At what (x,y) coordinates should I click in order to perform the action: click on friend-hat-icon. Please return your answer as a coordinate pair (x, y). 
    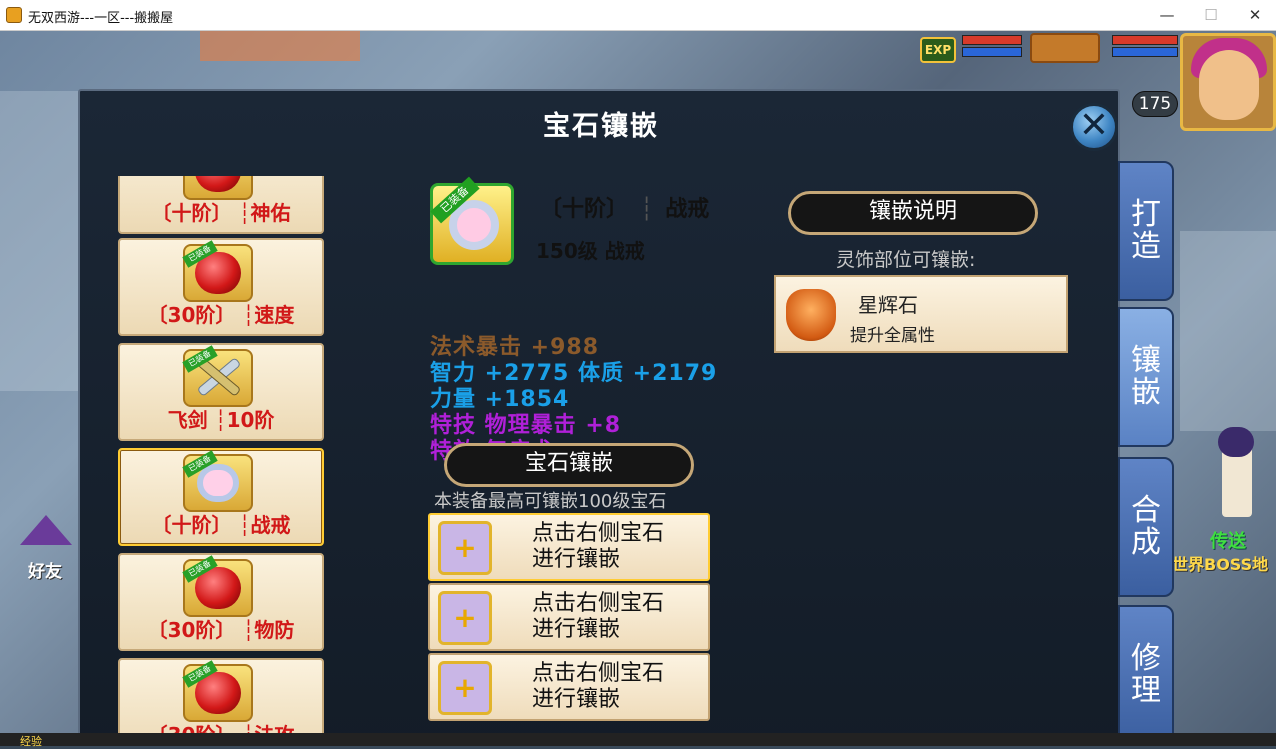
    Looking at the image, I should click on (46, 530).